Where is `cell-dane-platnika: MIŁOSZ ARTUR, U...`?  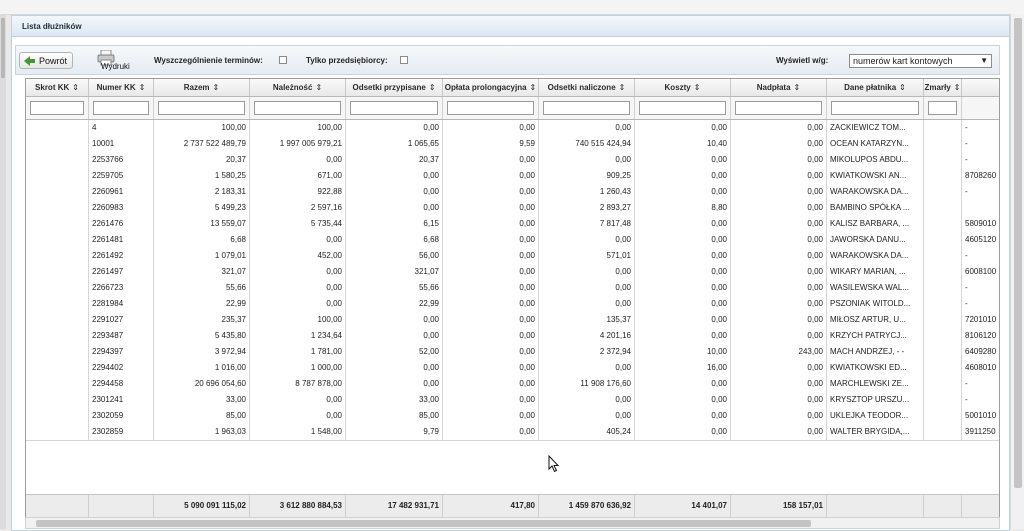 cell-dane-platnika: MIŁOSZ ARTUR, U... is located at coordinates (875, 320).